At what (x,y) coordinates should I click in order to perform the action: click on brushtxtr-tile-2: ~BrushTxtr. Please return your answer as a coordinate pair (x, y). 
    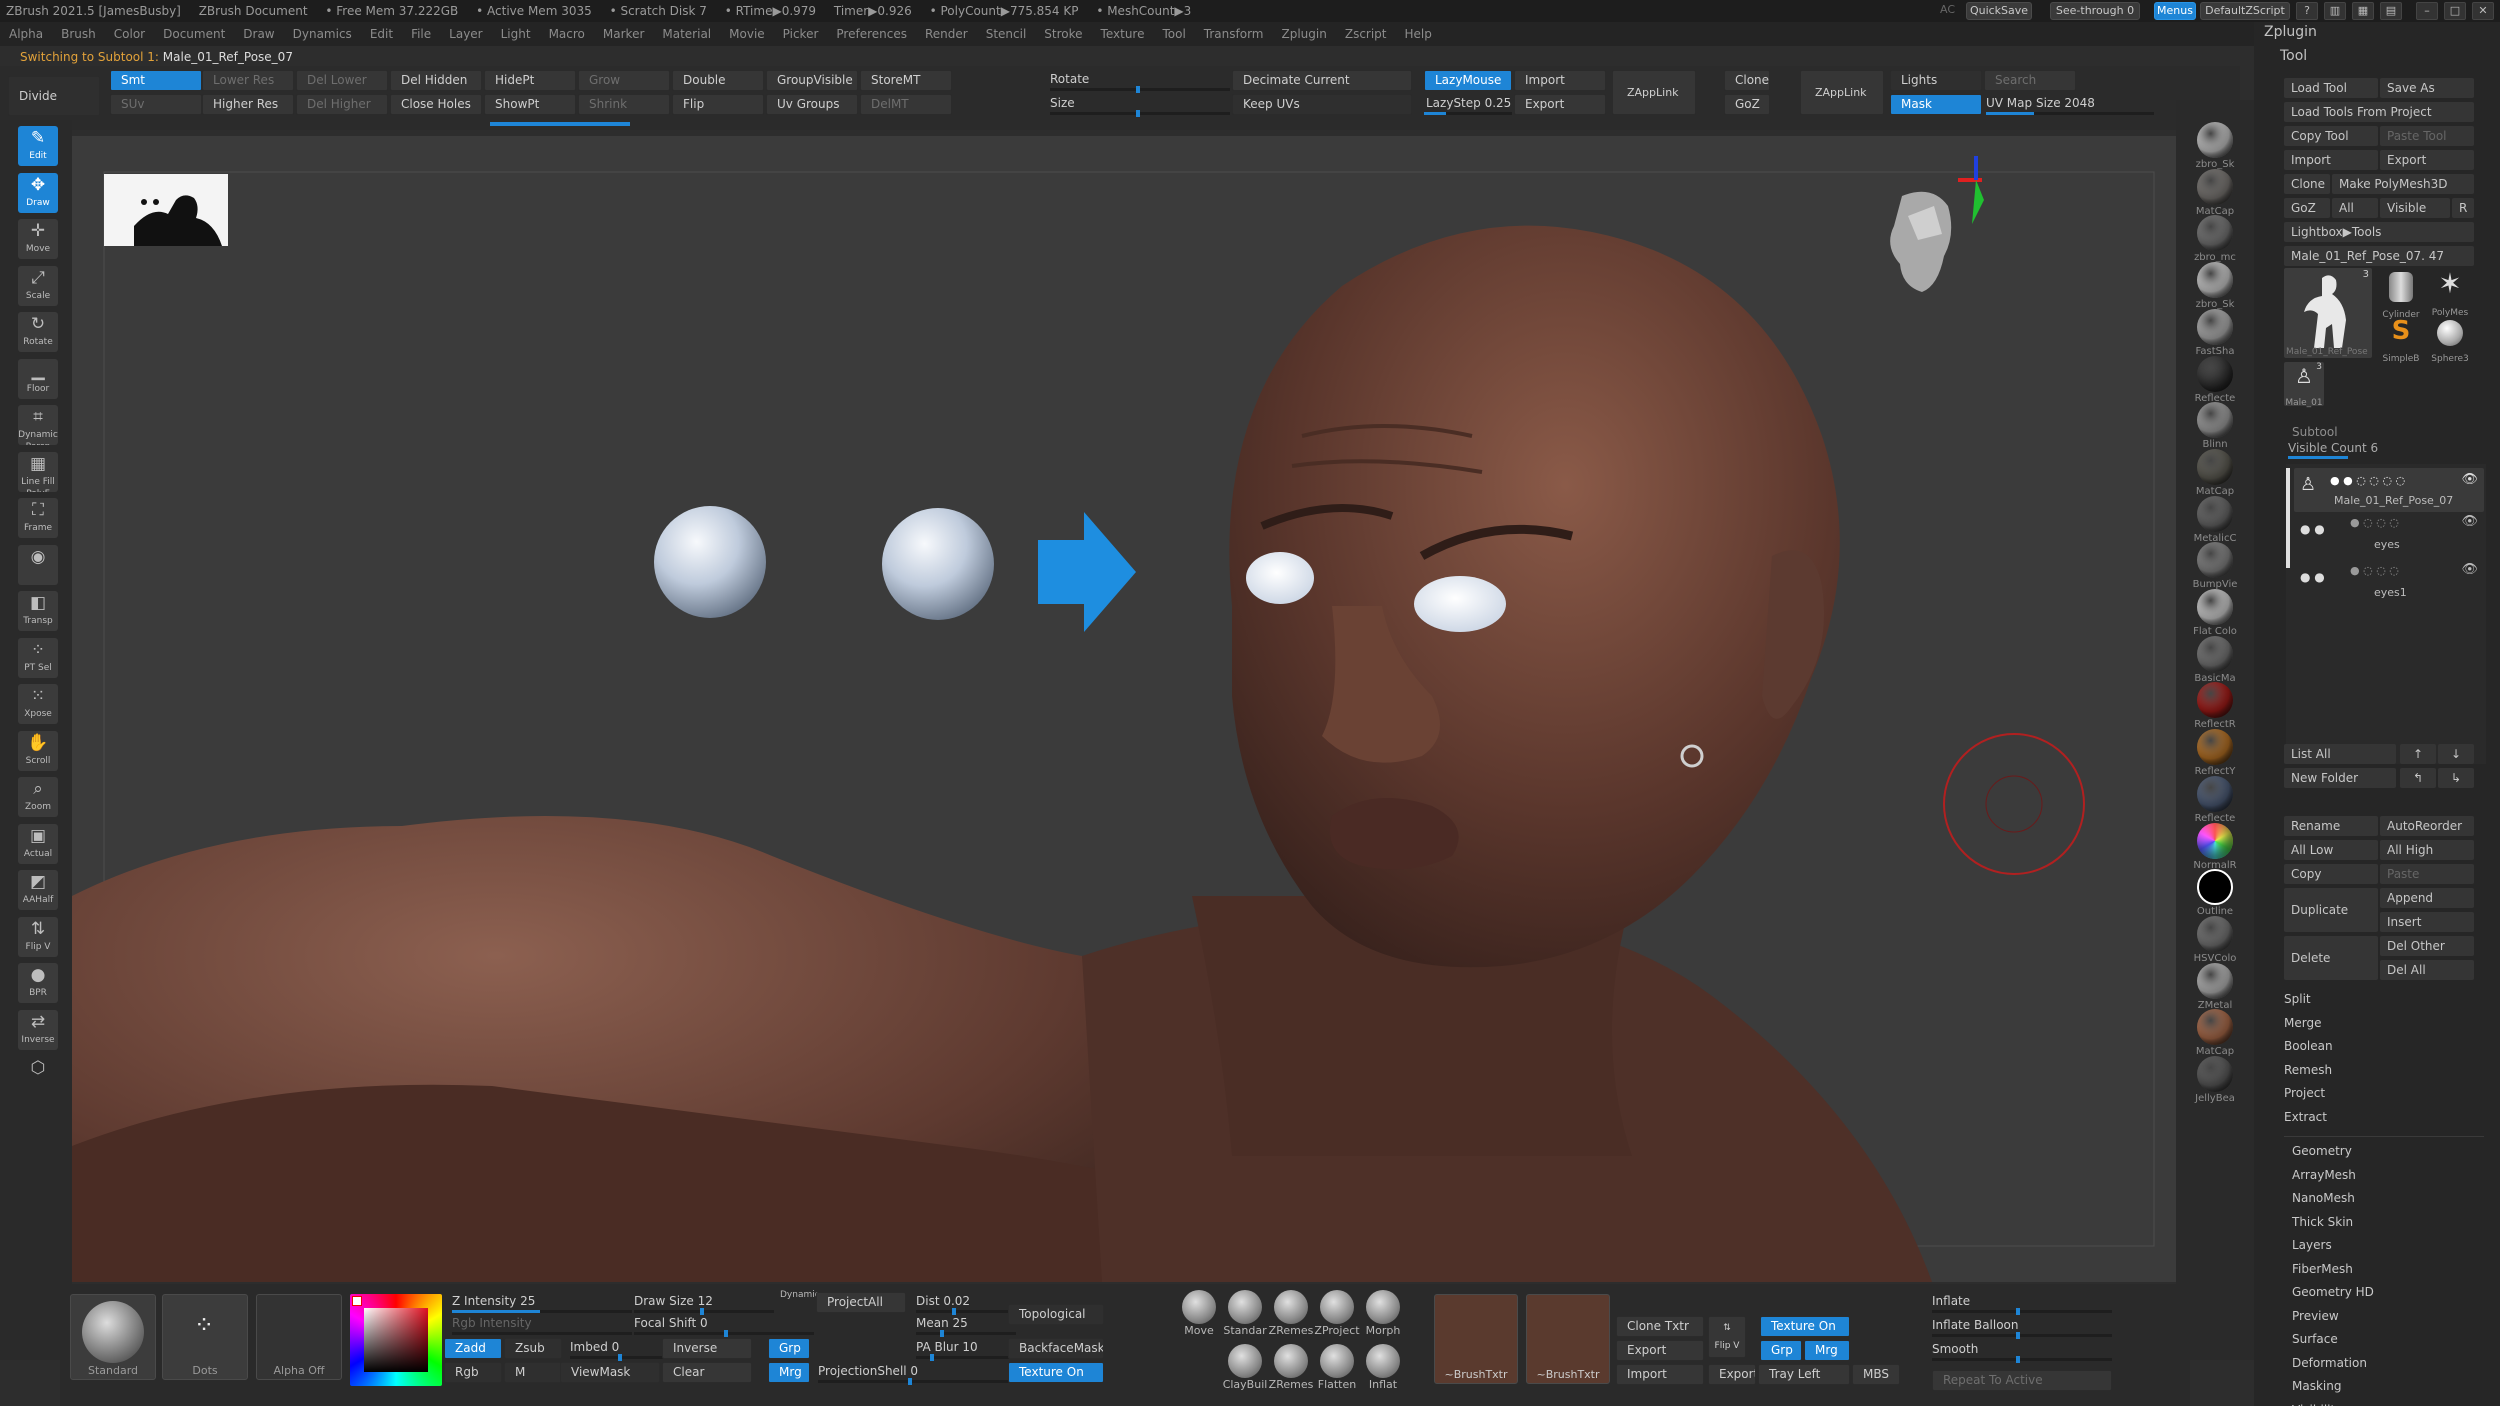
    Looking at the image, I should click on (1568, 1339).